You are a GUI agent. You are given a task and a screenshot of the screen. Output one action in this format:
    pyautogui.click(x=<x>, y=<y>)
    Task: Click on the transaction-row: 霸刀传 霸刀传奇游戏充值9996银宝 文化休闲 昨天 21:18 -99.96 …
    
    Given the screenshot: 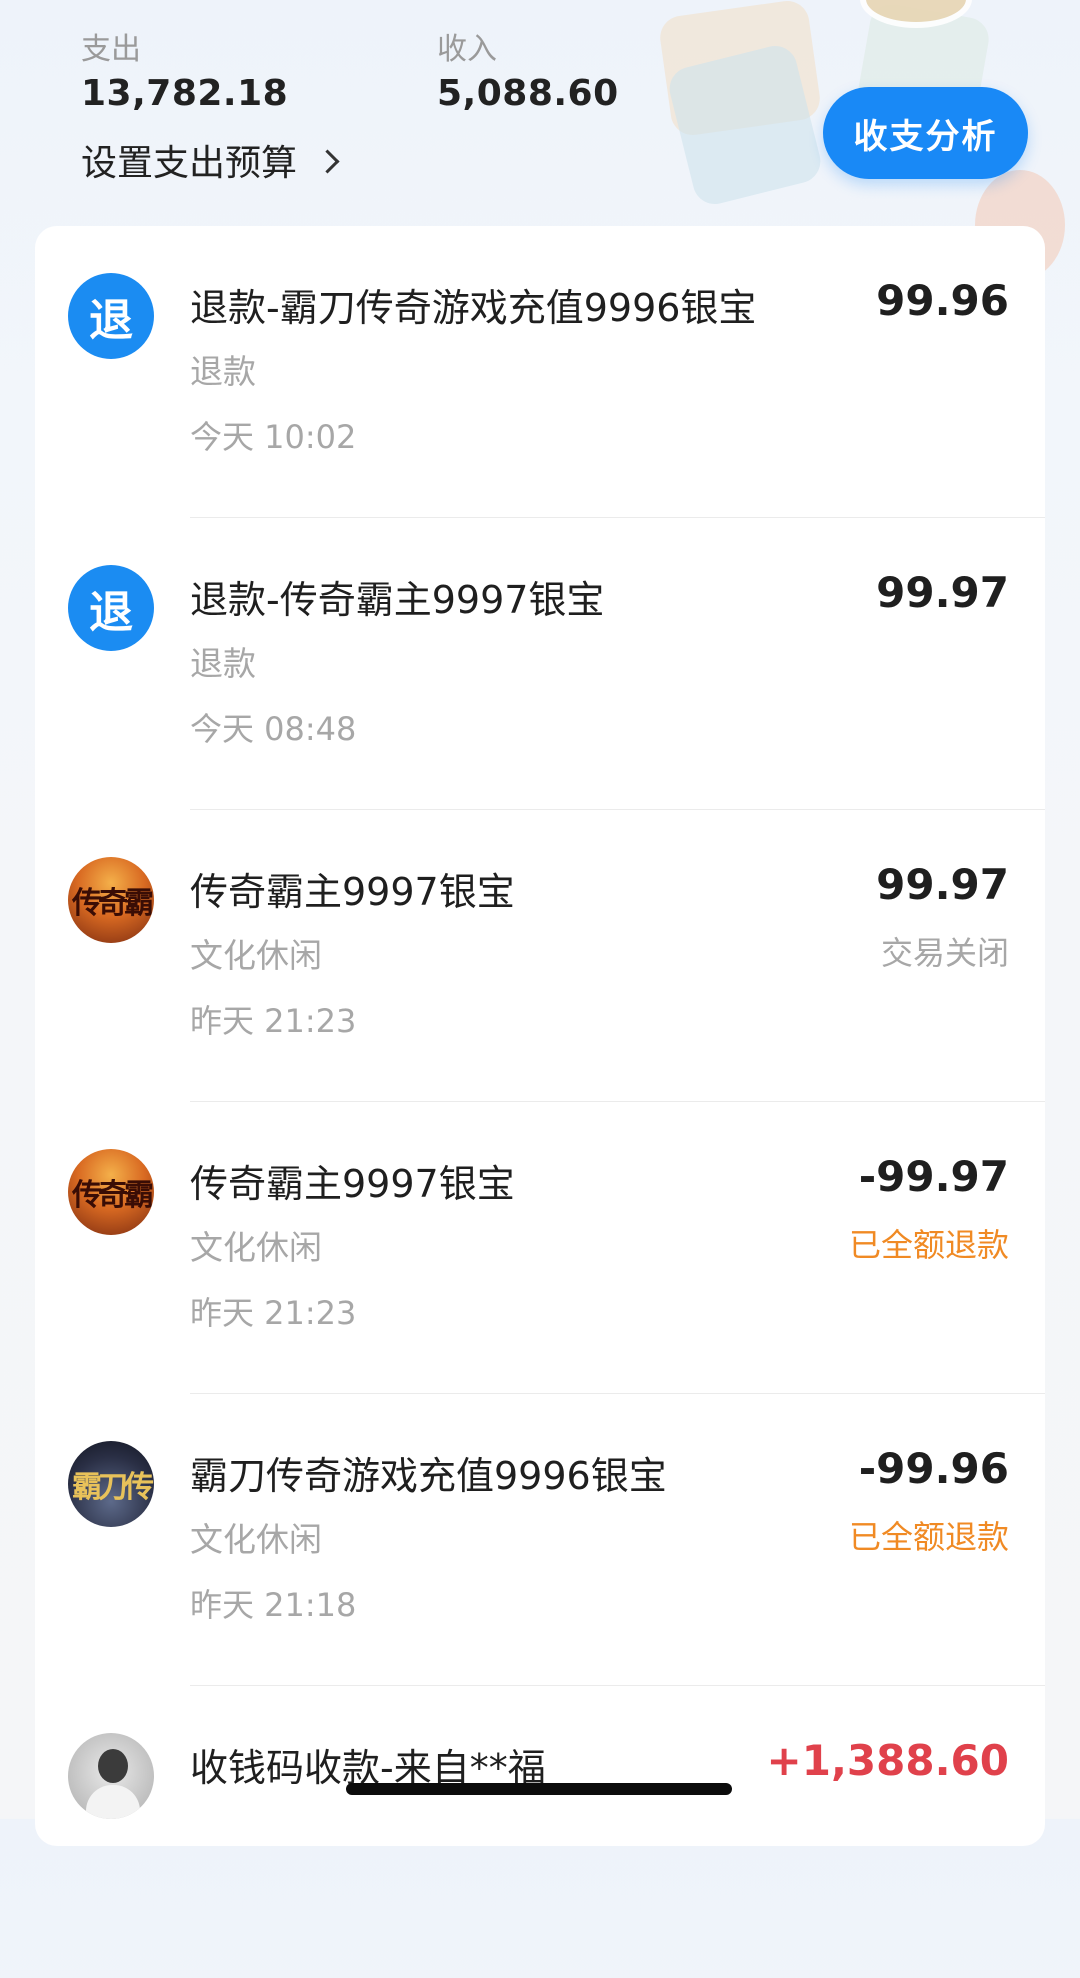 What is the action you would take?
    pyautogui.click(x=540, y=1540)
    